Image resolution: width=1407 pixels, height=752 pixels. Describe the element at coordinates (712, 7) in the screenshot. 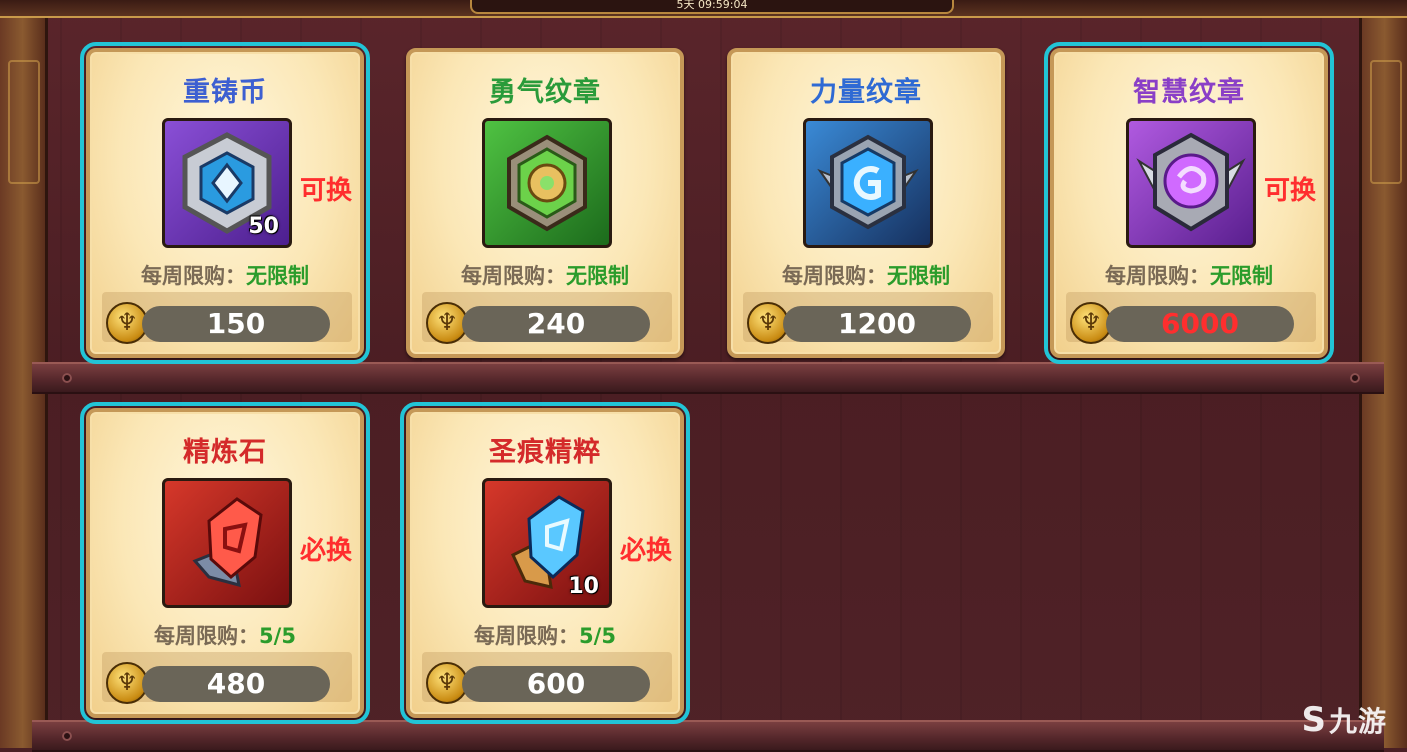

I see `refresh-timer: 5天 09:59:04` at that location.